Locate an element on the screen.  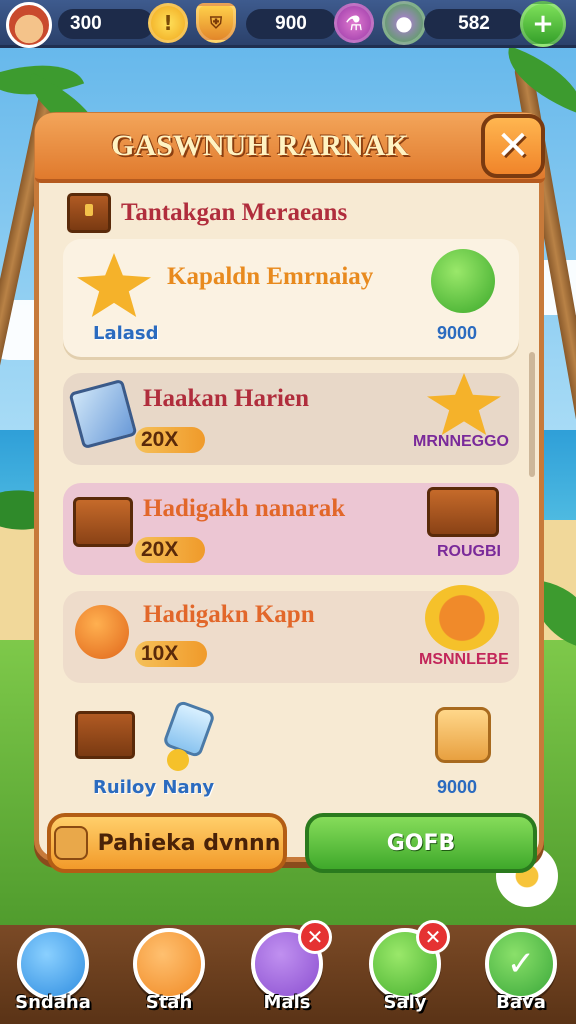
nav-item-stack: Stah is located at coordinates (169, 976).